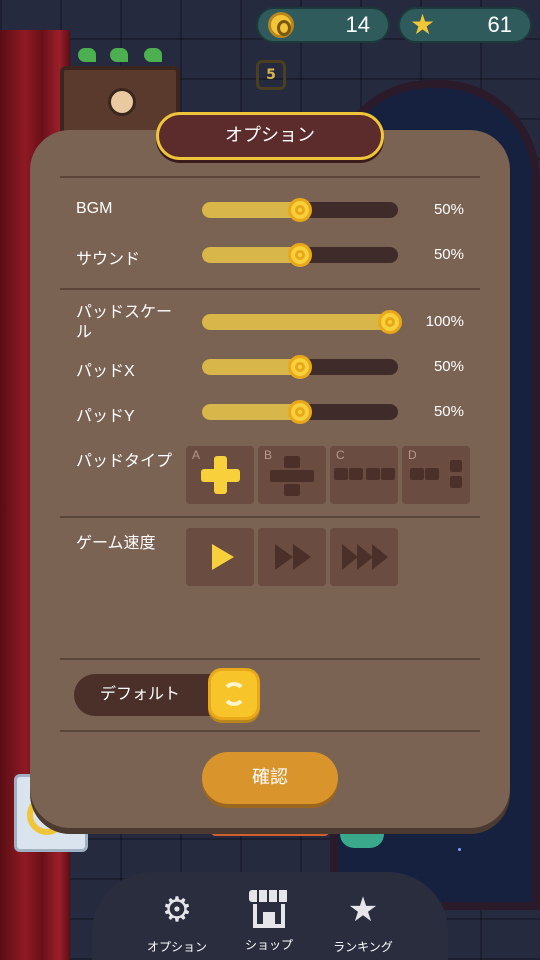 This screenshot has height=960, width=540. What do you see at coordinates (465, 25) in the screenshot?
I see `star-counter: ★ 61` at bounding box center [465, 25].